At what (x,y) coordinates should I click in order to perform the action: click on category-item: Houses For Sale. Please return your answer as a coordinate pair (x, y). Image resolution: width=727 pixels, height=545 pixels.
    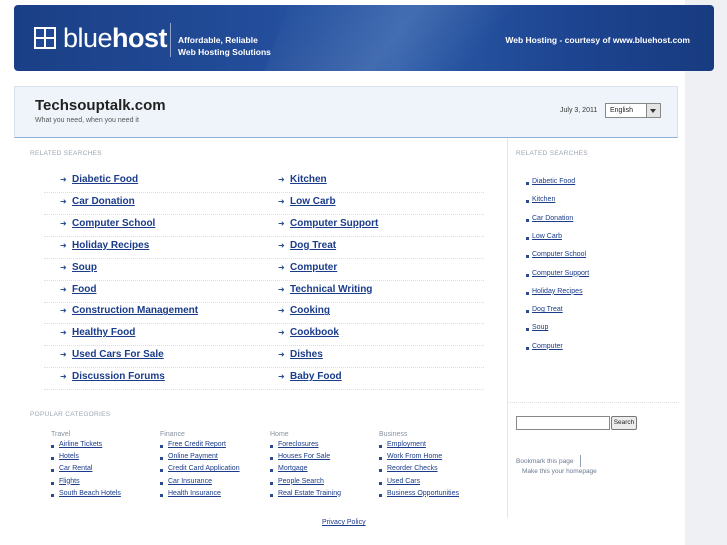
    Looking at the image, I should click on (325, 459).